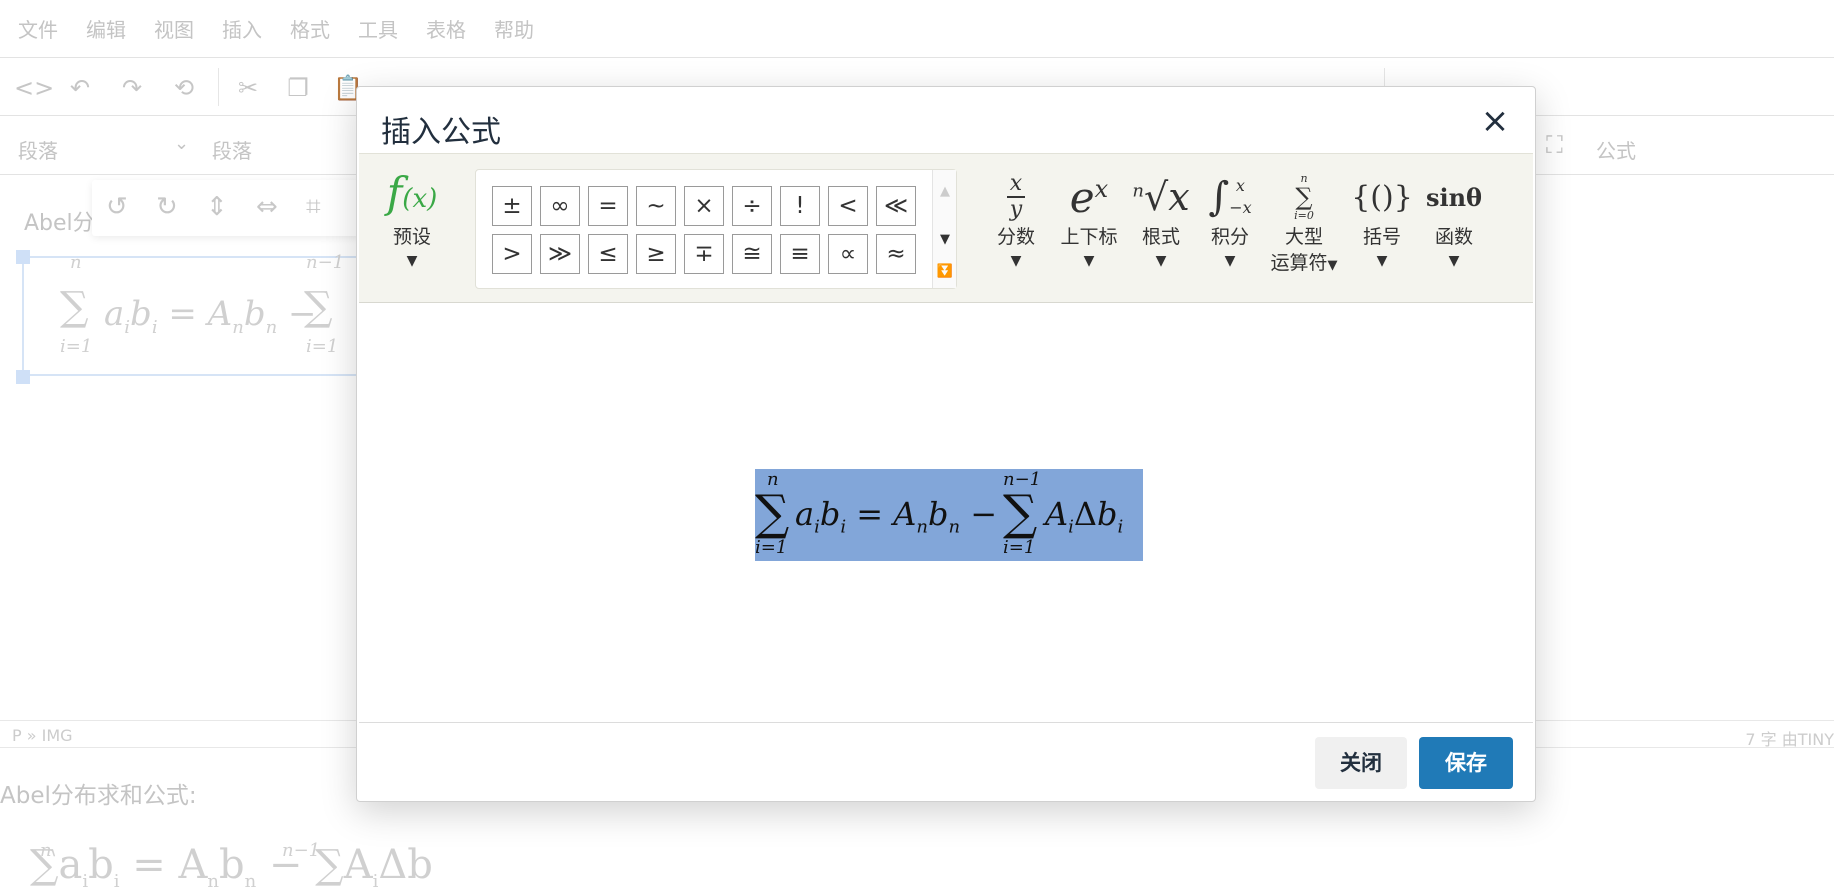 The width and height of the screenshot is (1834, 888). What do you see at coordinates (313, 207) in the screenshot?
I see `crop-icon: ⌗` at bounding box center [313, 207].